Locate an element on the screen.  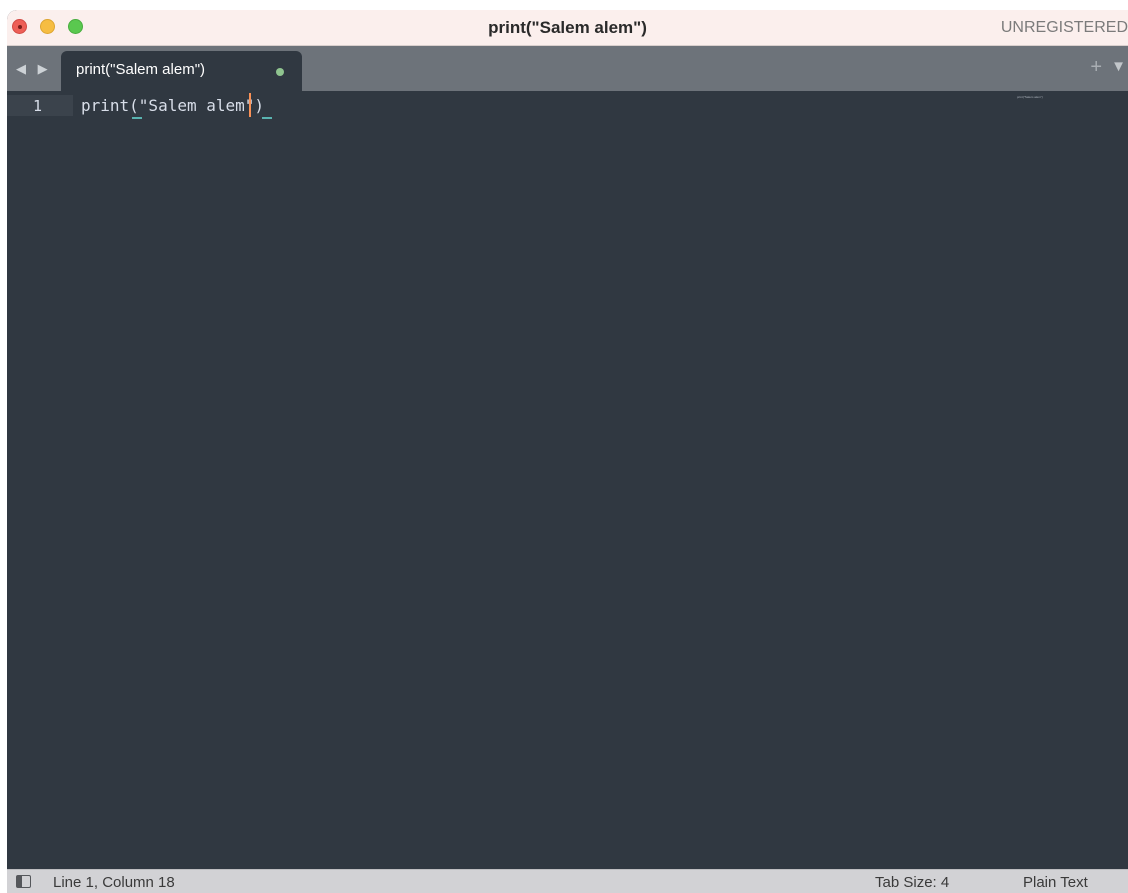
line-number: 1 is located at coordinates (38, 106).